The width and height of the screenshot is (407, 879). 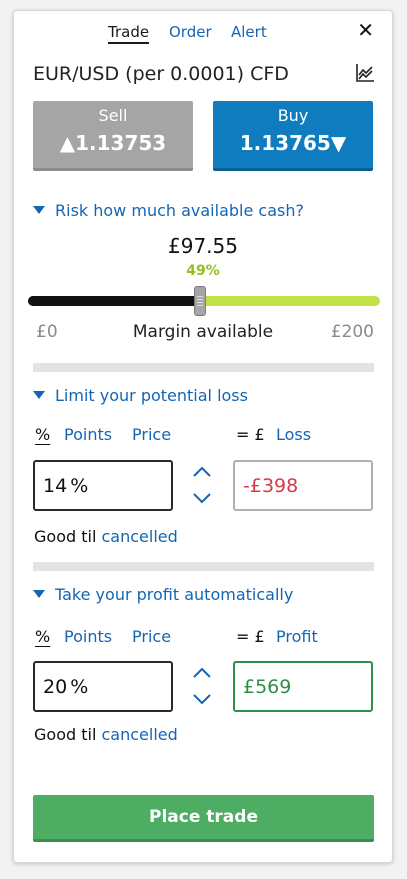 What do you see at coordinates (65, 734) in the screenshot?
I see `profit-good-til-label: Good til` at bounding box center [65, 734].